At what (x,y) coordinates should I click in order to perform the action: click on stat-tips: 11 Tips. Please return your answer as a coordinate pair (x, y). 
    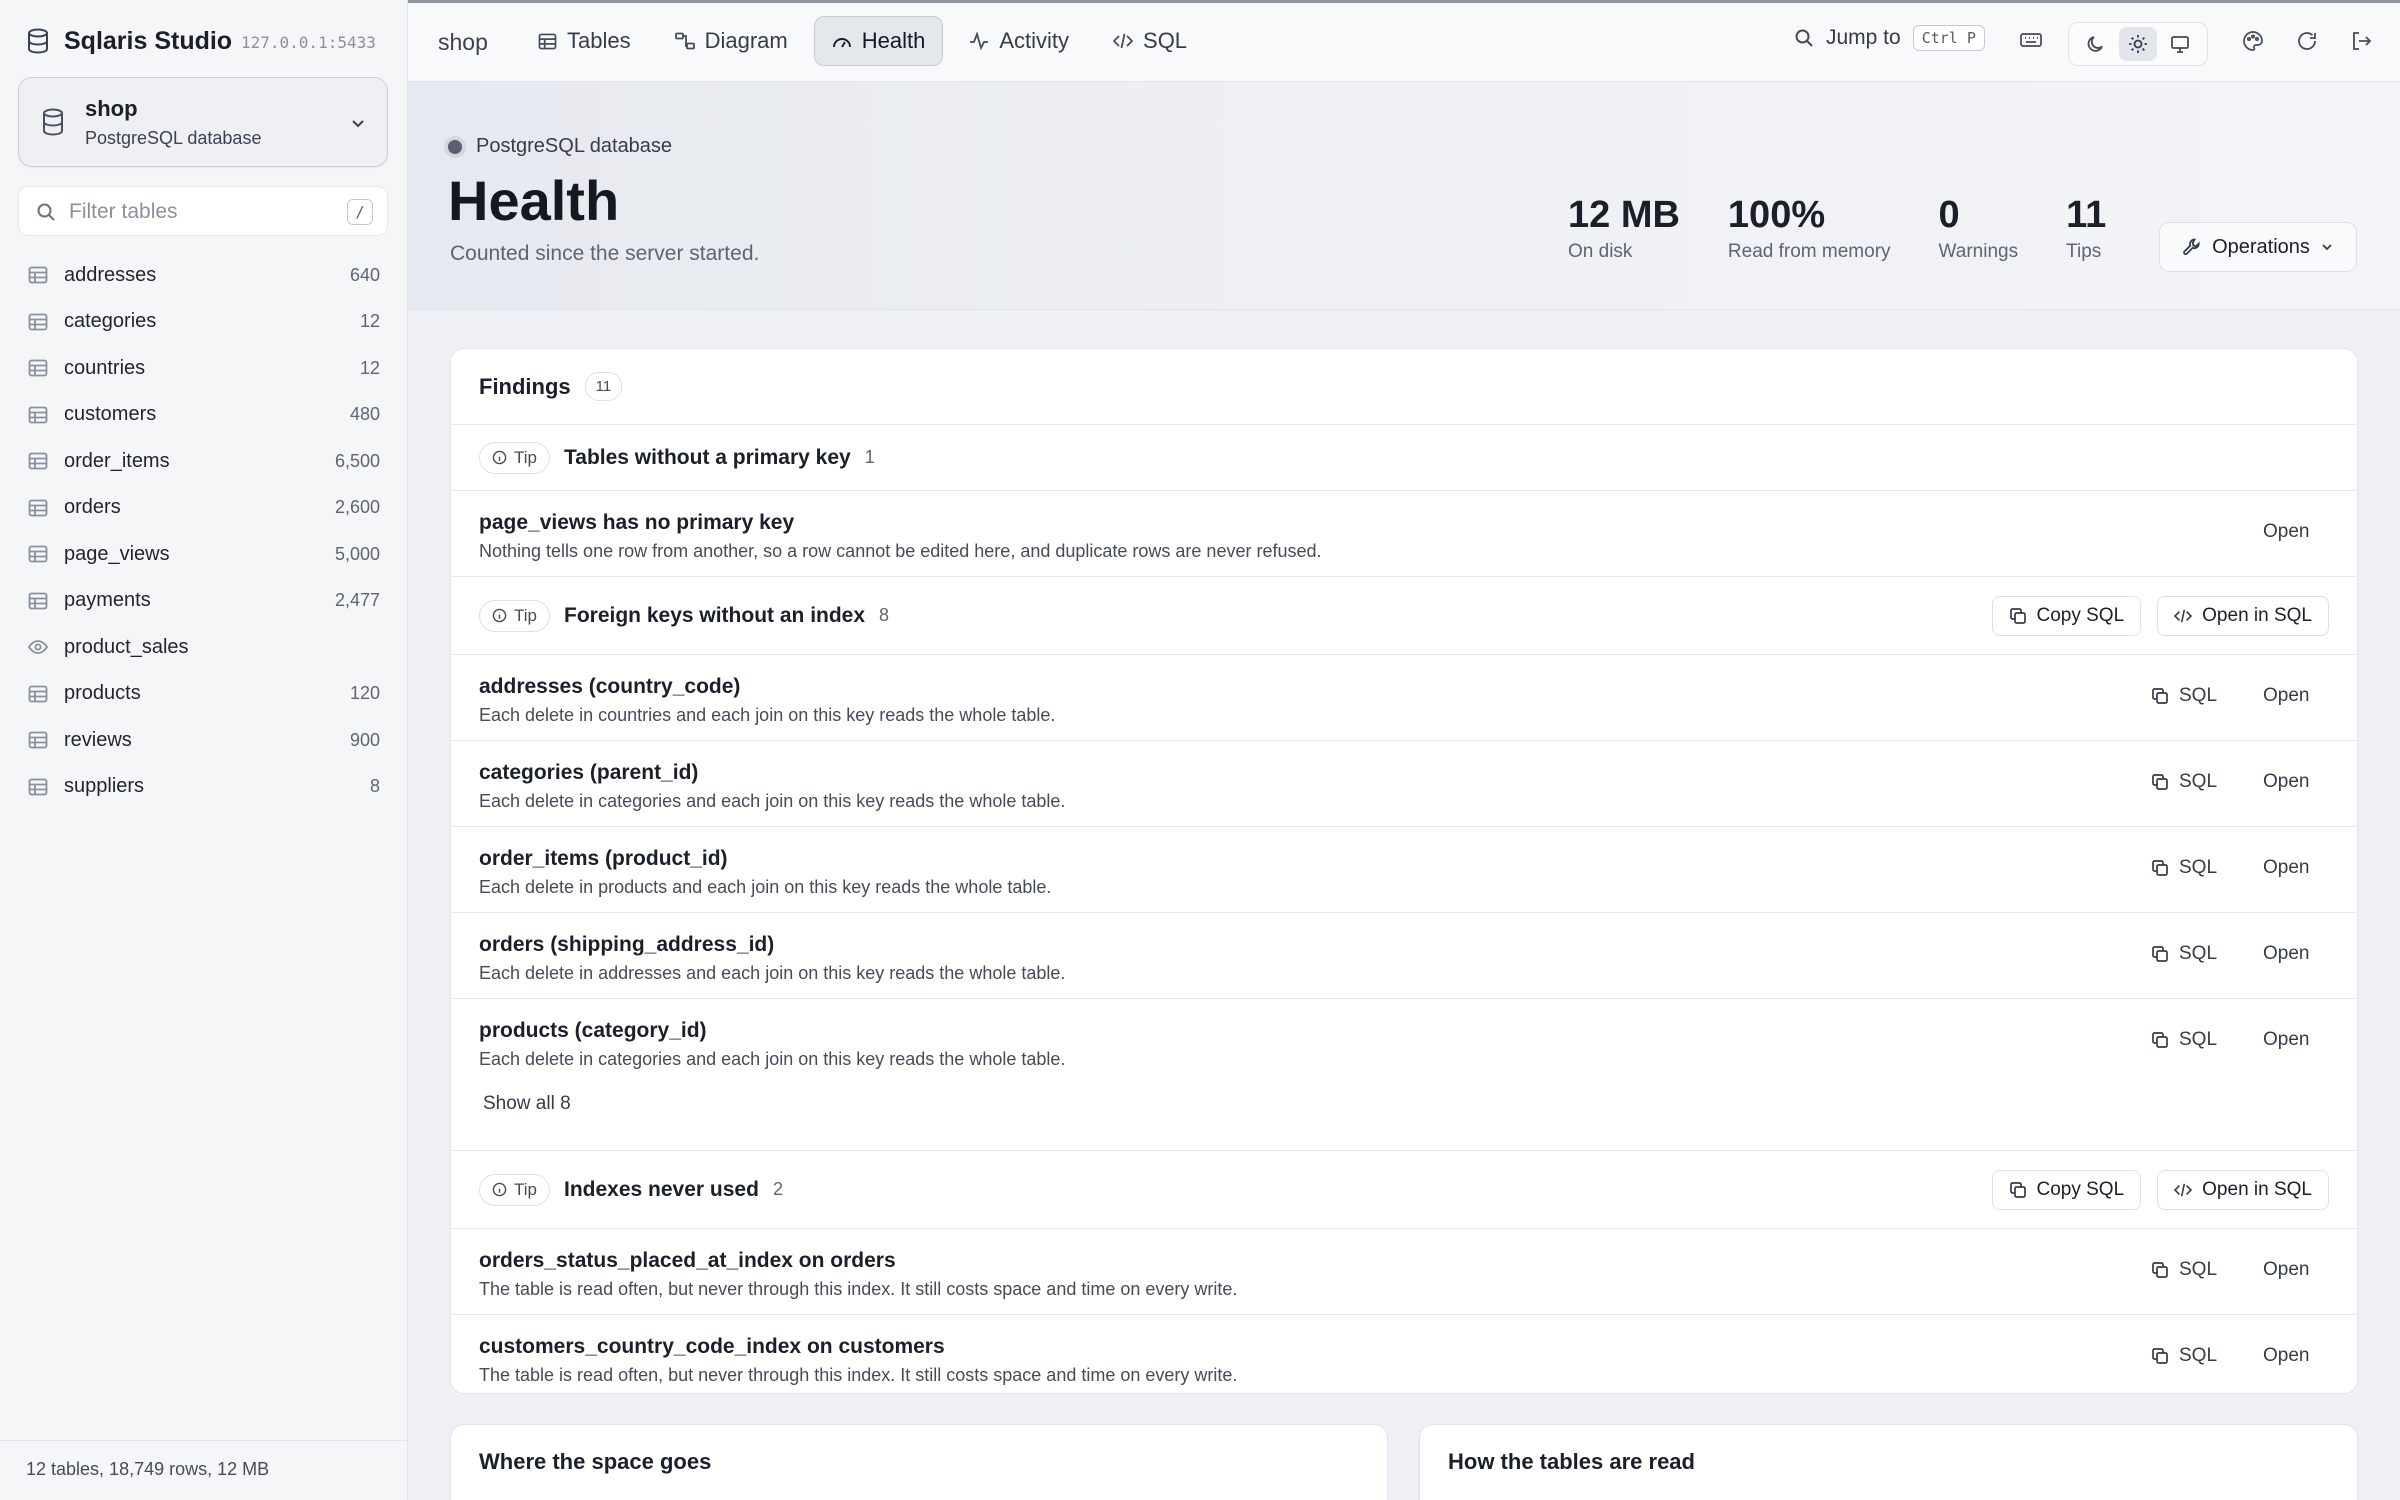
    Looking at the image, I should click on (2086, 228).